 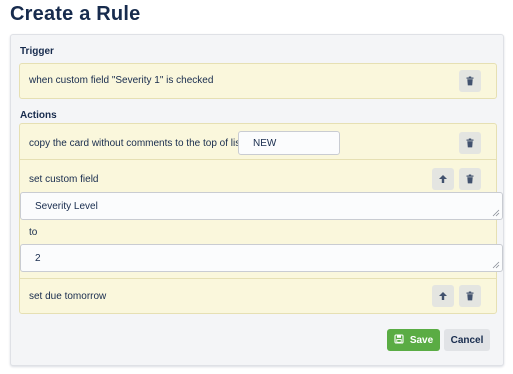 I want to click on custom-field-value: 2, so click(x=38, y=258).